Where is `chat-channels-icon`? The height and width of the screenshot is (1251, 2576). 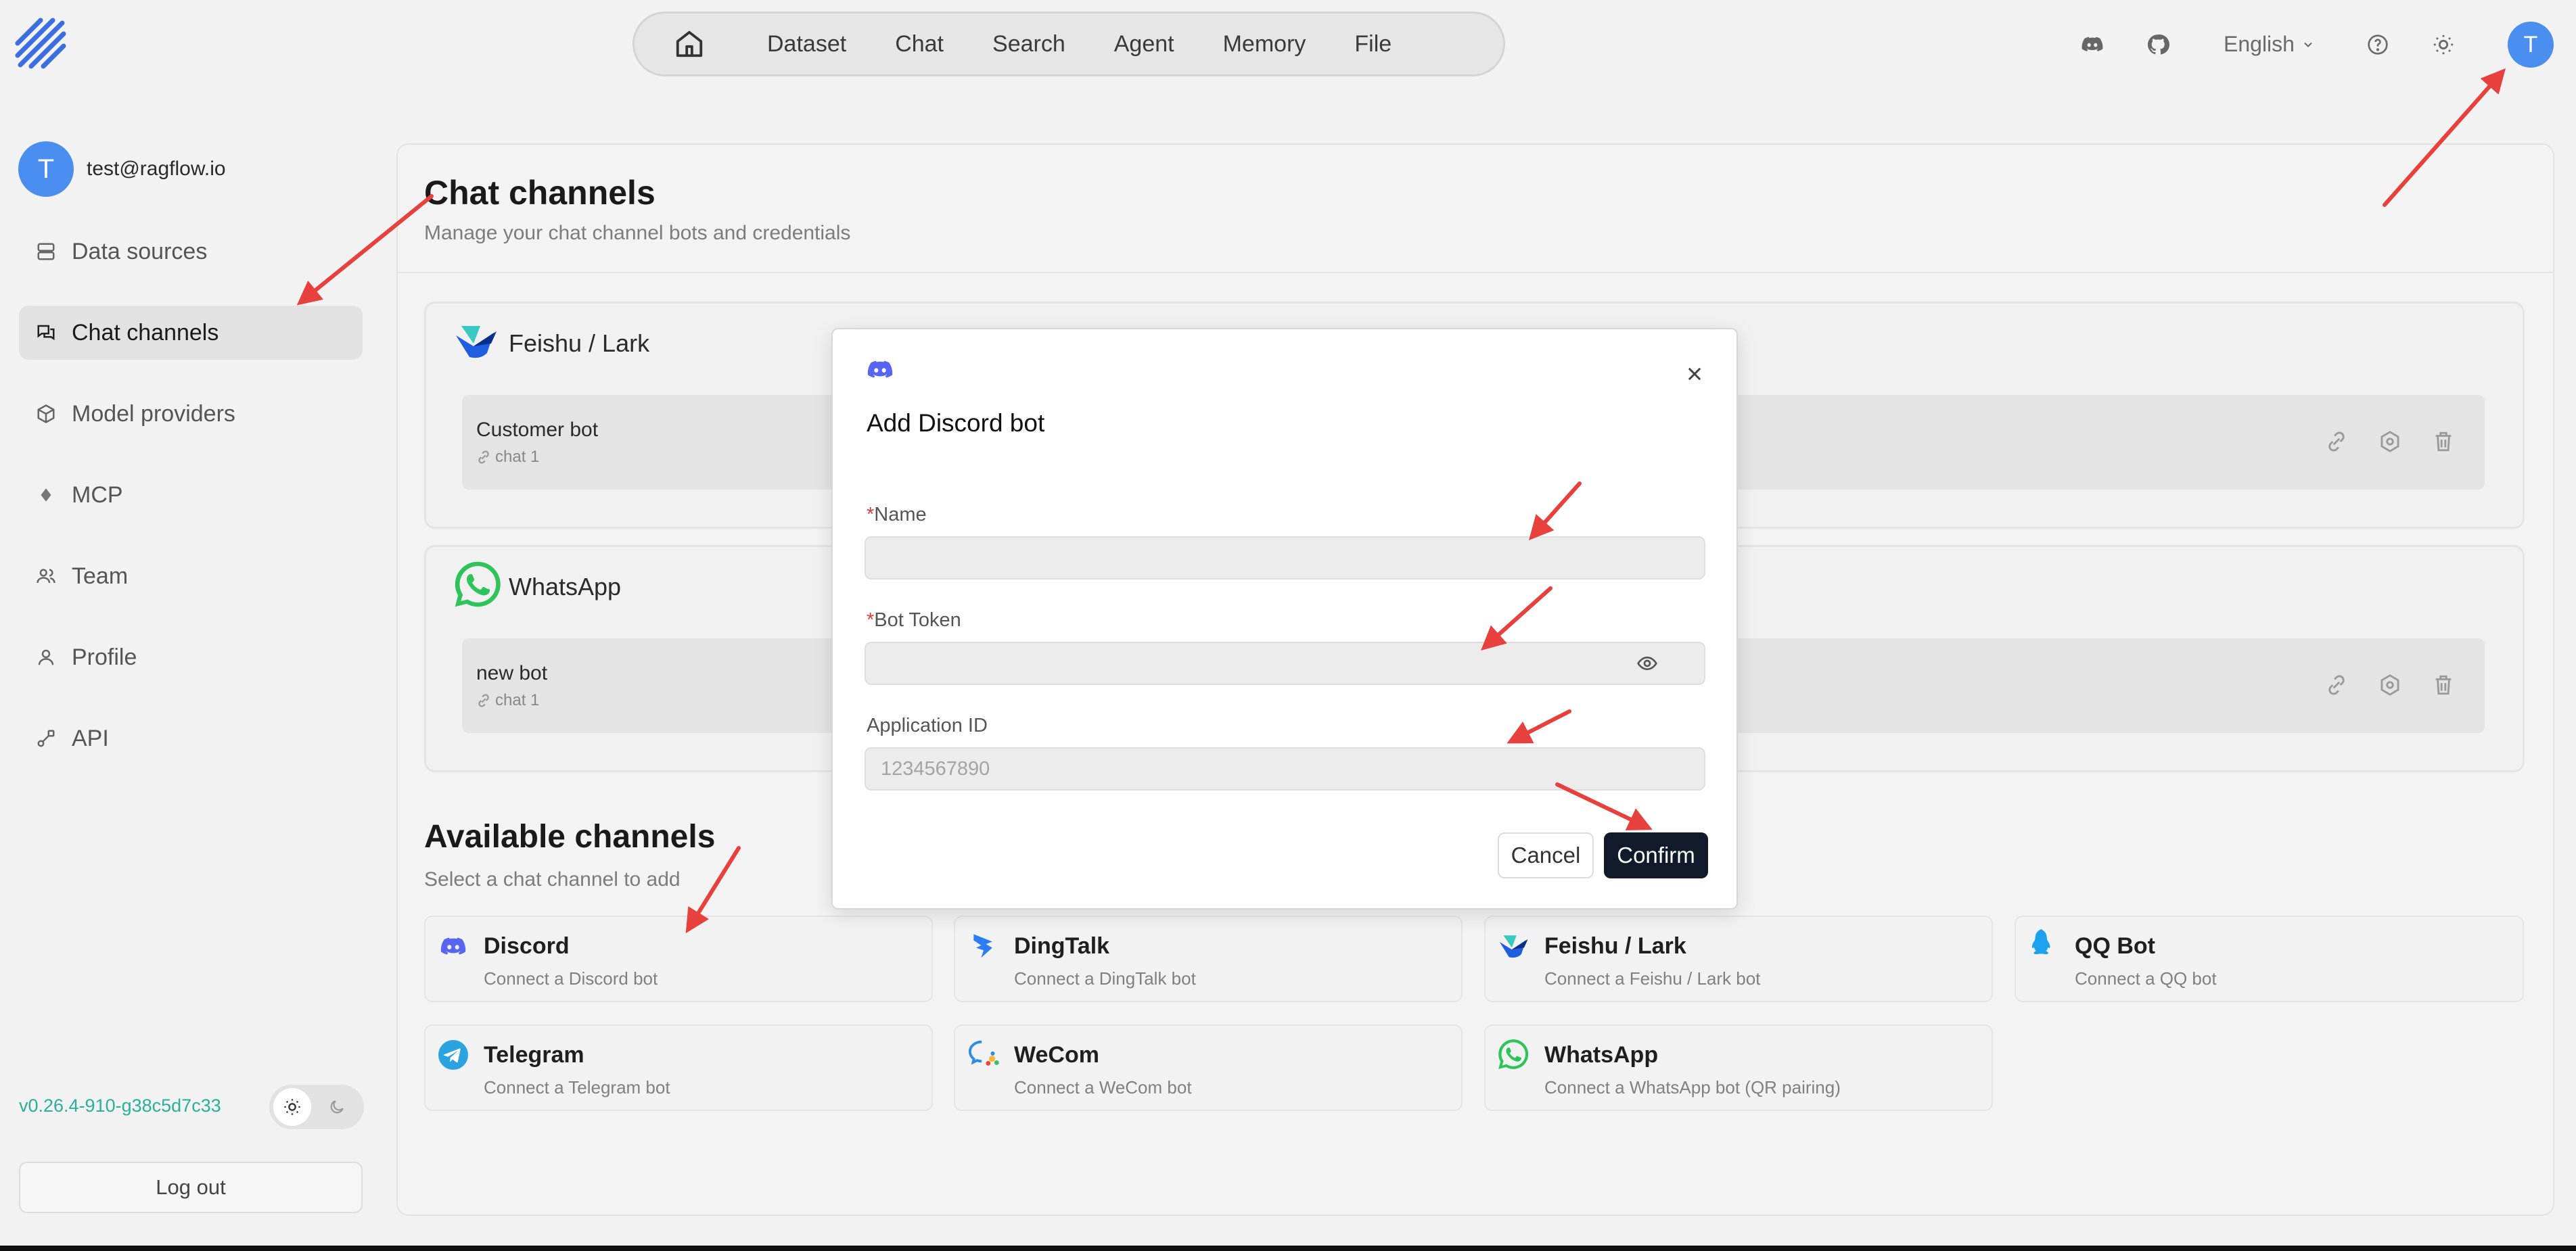 chat-channels-icon is located at coordinates (46, 333).